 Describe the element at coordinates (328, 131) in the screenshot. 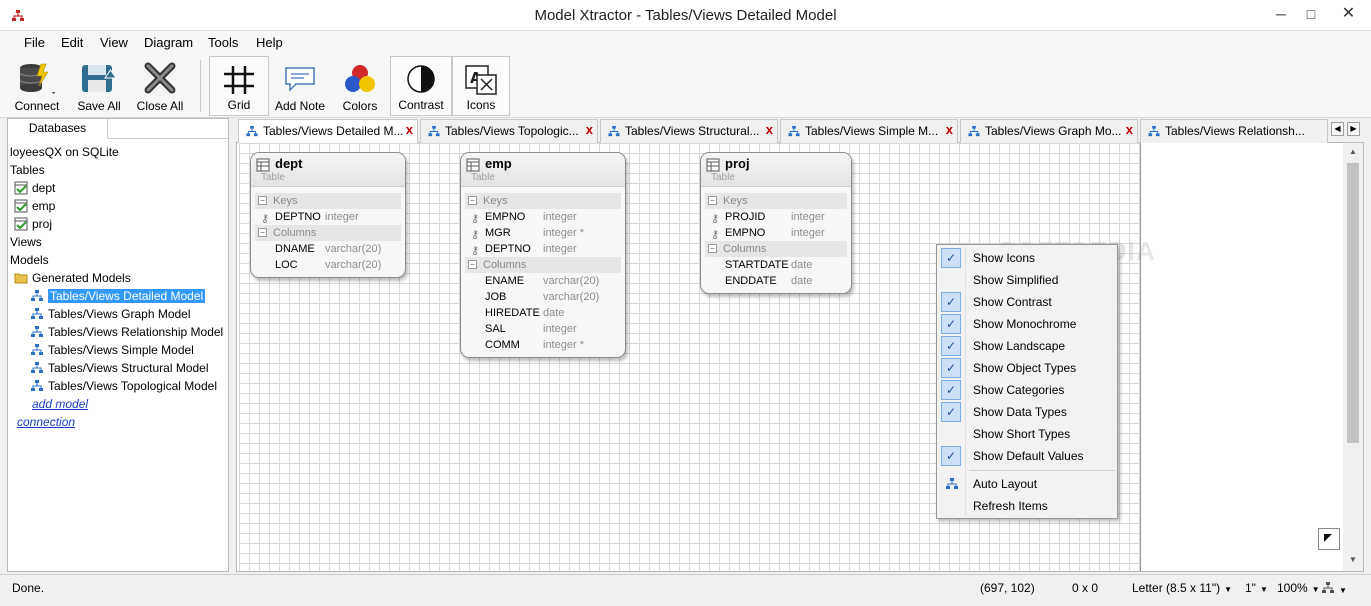

I see `tab-detailed-model: Tables/Views Detailed M... x` at that location.